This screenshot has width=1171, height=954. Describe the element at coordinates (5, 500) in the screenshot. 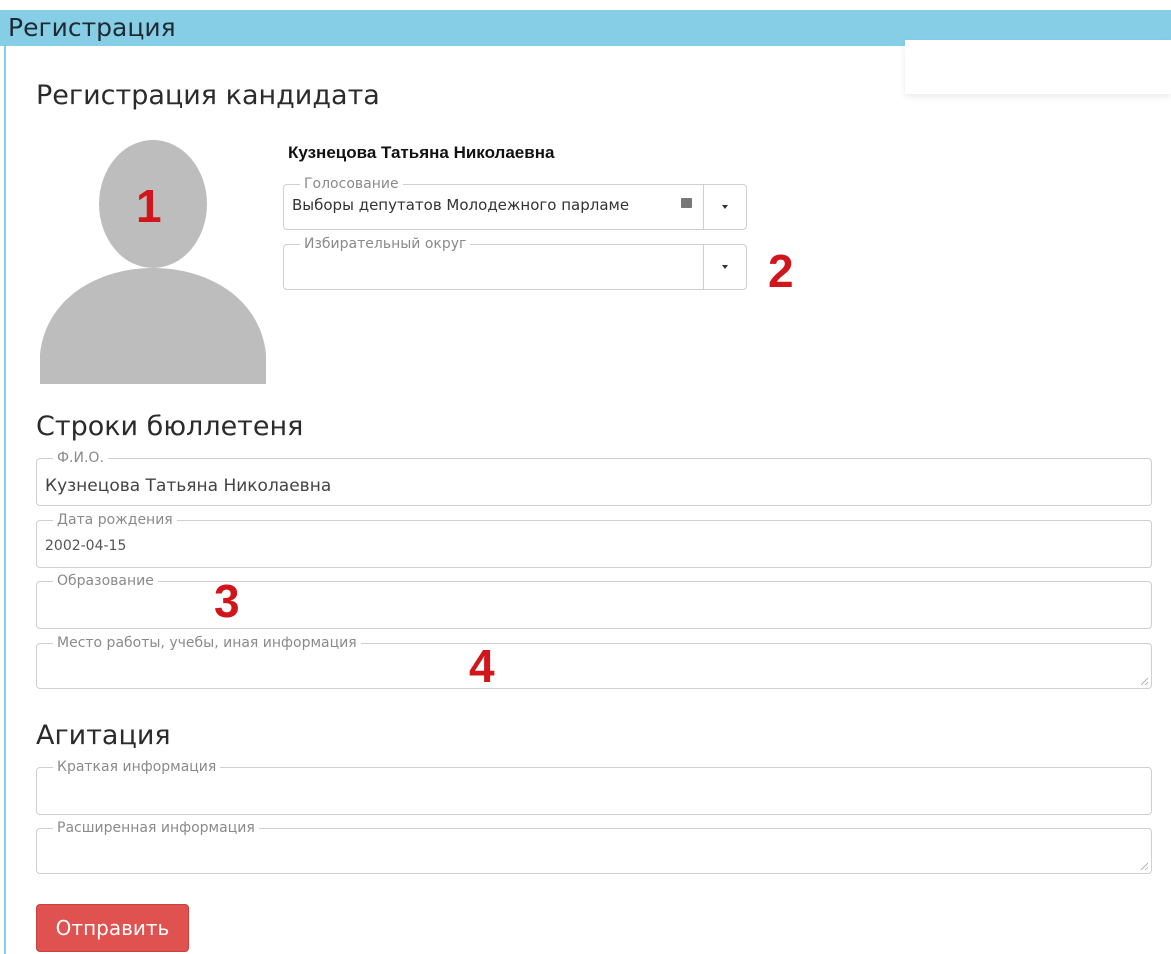

I see `left-border` at that location.